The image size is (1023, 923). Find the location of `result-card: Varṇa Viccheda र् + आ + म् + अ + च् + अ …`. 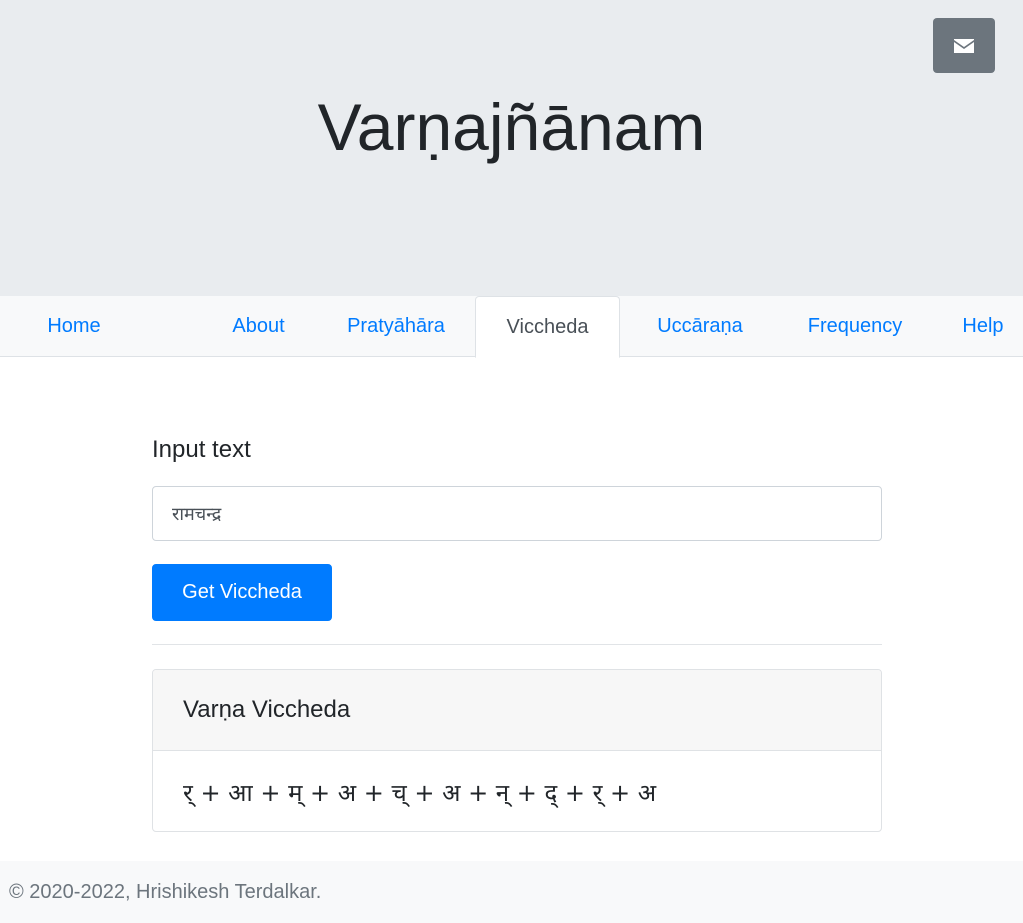

result-card: Varṇa Viccheda र् + आ + म् + अ + च् + अ … is located at coordinates (517, 750).